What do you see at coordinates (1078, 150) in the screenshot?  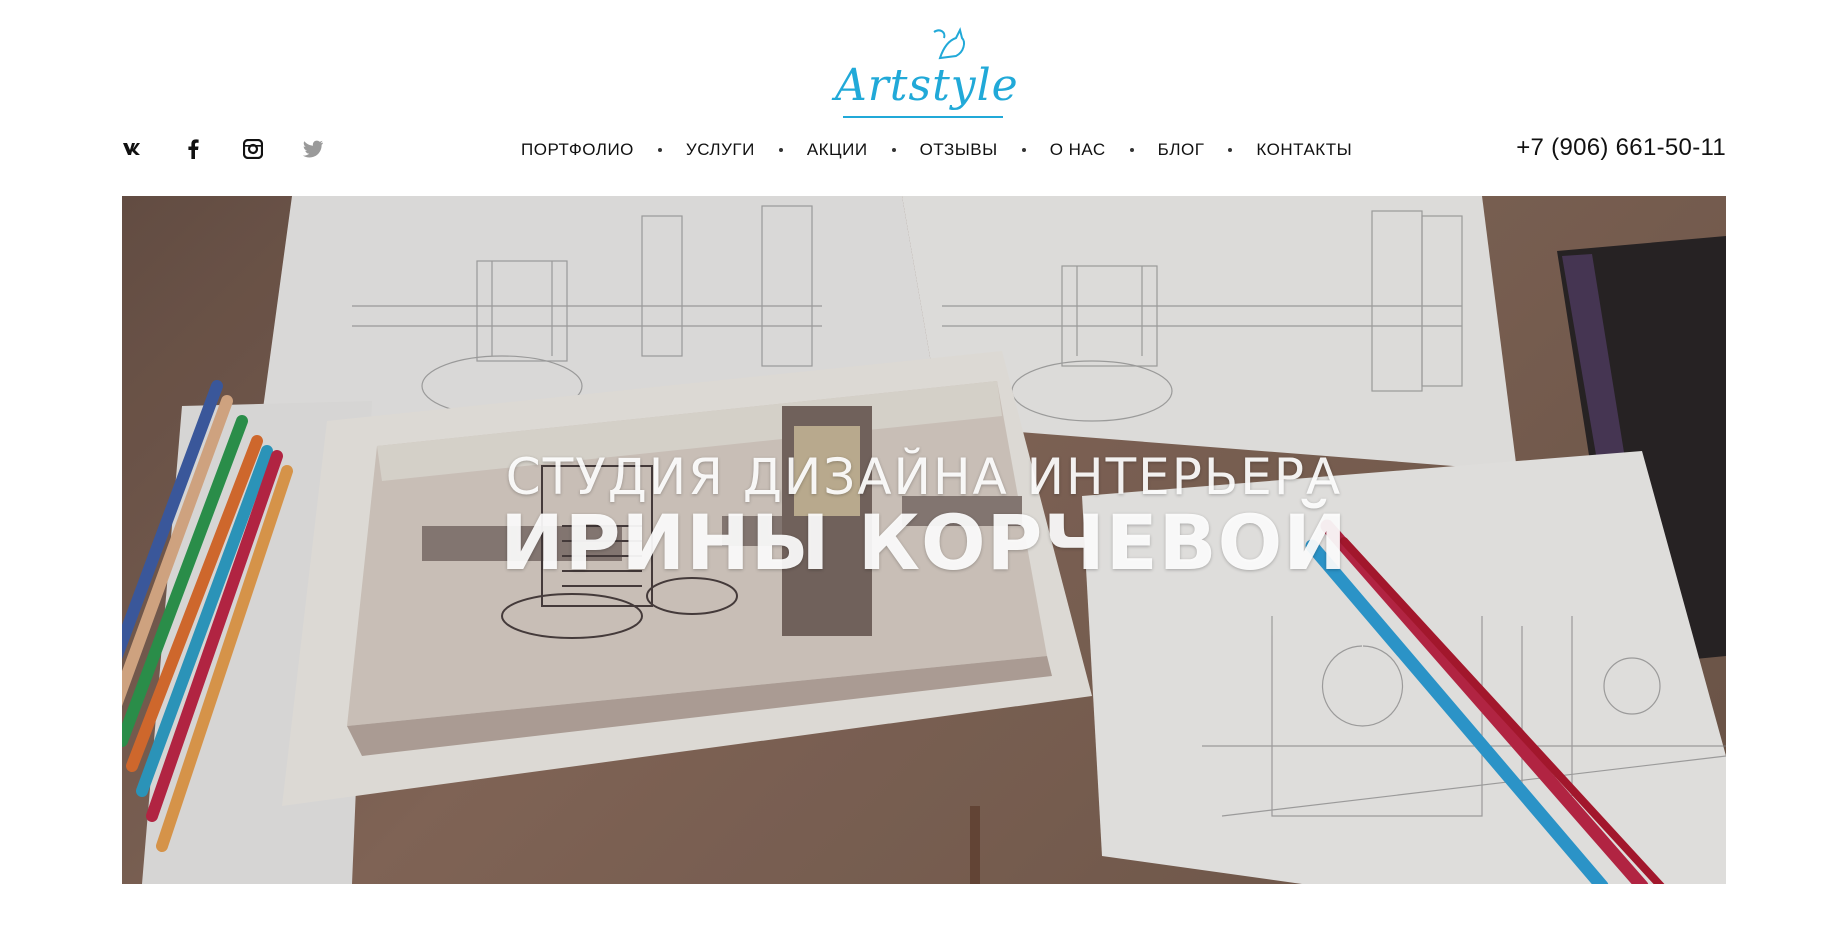 I see `nav-about: О НАС` at bounding box center [1078, 150].